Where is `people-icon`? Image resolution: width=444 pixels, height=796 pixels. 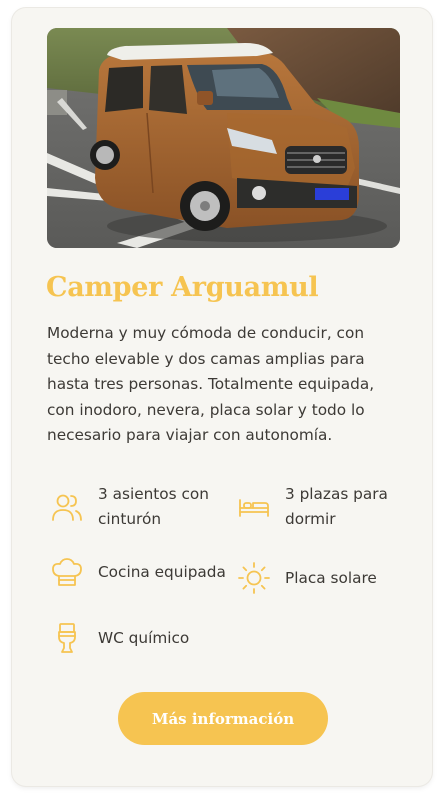 people-icon is located at coordinates (67, 507).